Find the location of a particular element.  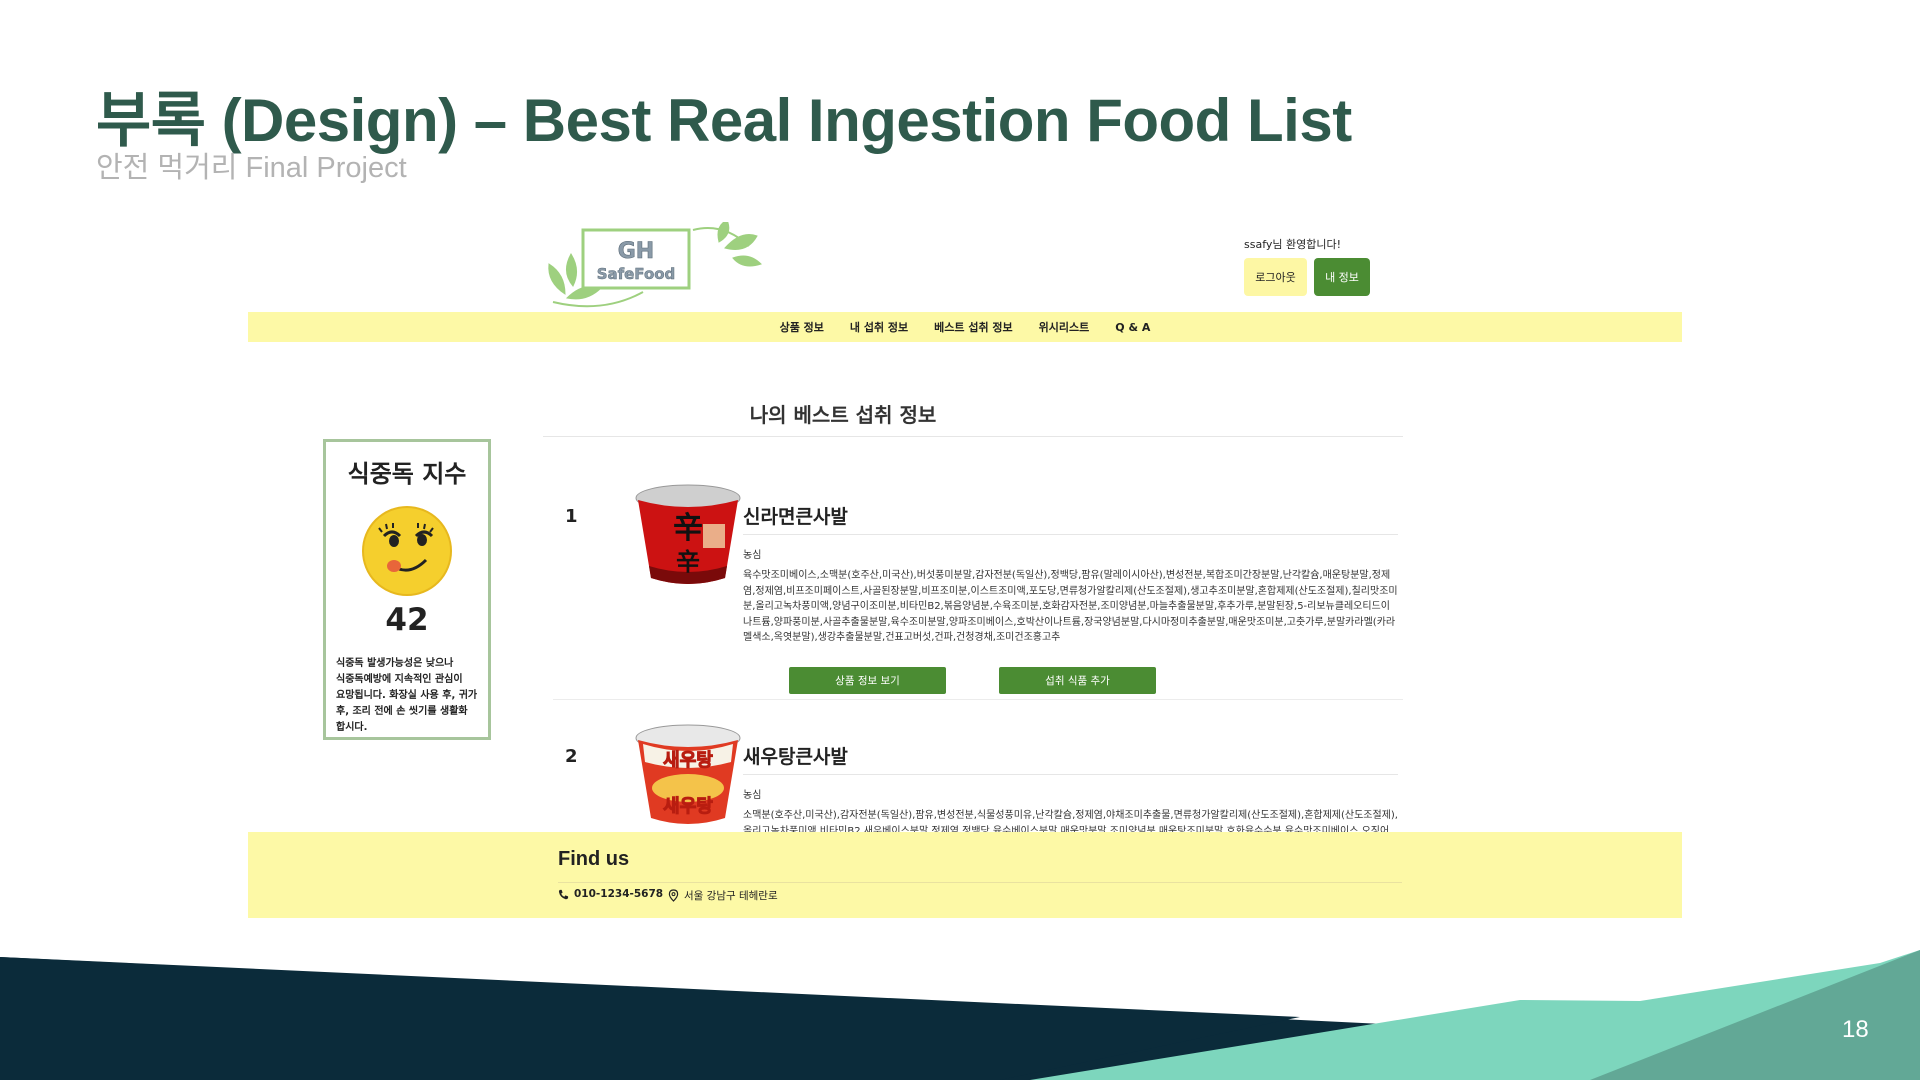

phone-icon is located at coordinates (563, 894).